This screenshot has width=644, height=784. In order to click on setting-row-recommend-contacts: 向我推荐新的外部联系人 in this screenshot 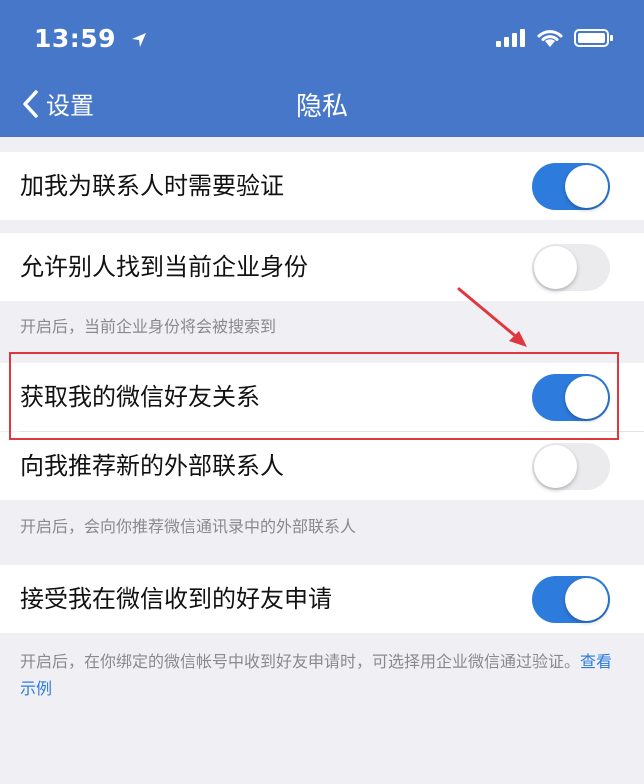, I will do `click(322, 466)`.